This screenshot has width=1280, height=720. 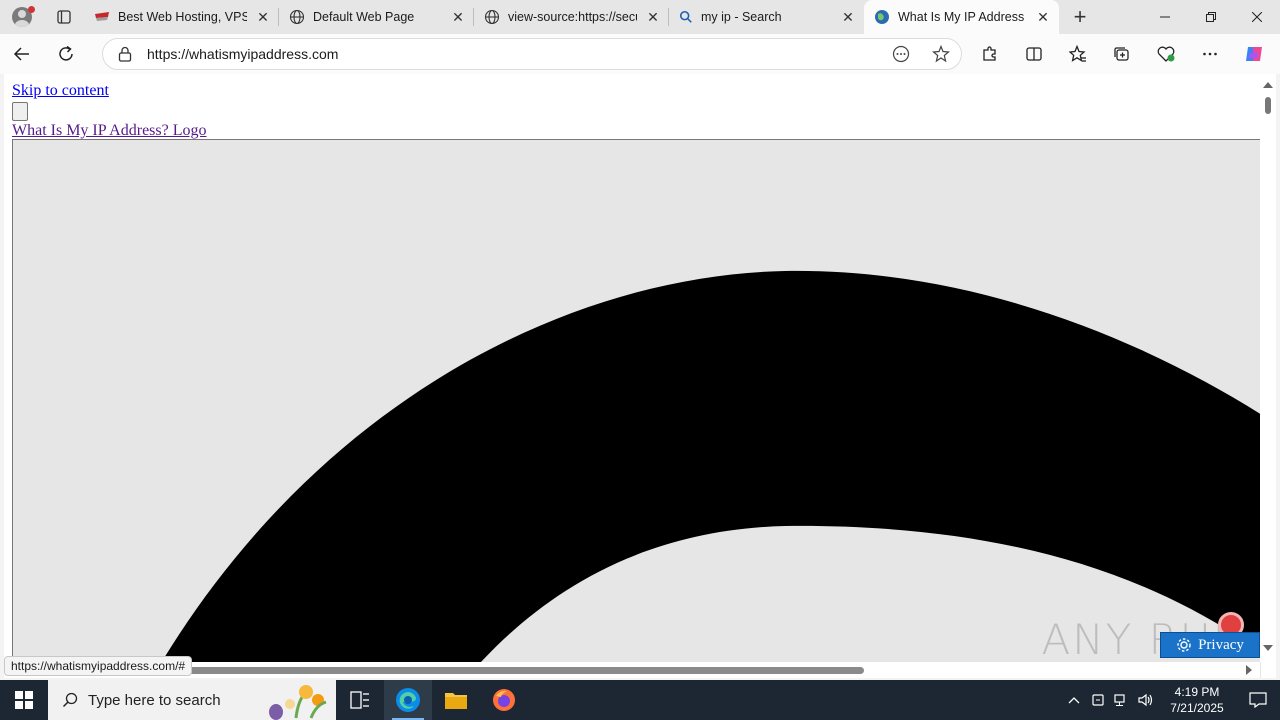 What do you see at coordinates (1197, 692) in the screenshot?
I see `clock-time: 4:19 PM` at bounding box center [1197, 692].